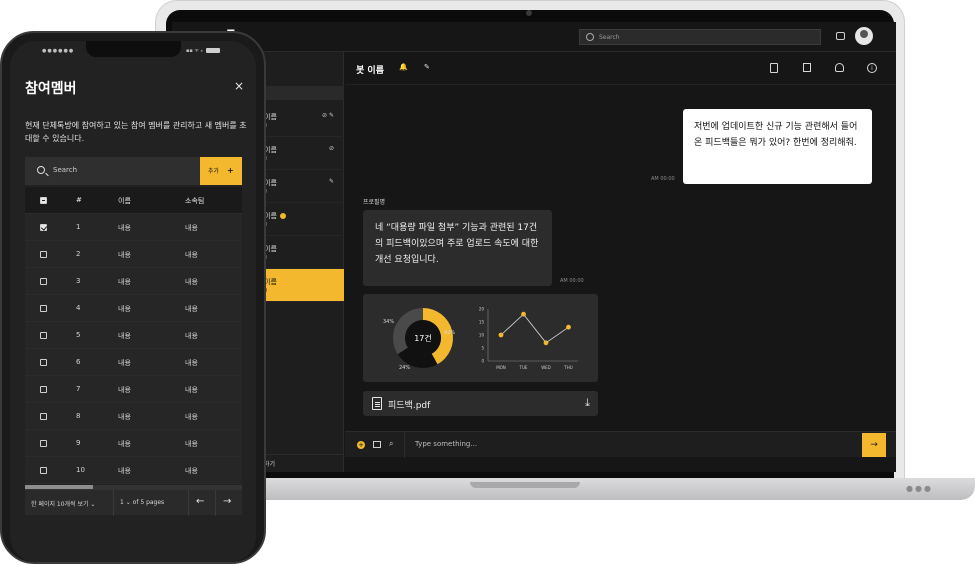 The height and width of the screenshot is (564, 975). Describe the element at coordinates (133, 470) in the screenshot. I see `table-row: 10 내용 내용` at that location.